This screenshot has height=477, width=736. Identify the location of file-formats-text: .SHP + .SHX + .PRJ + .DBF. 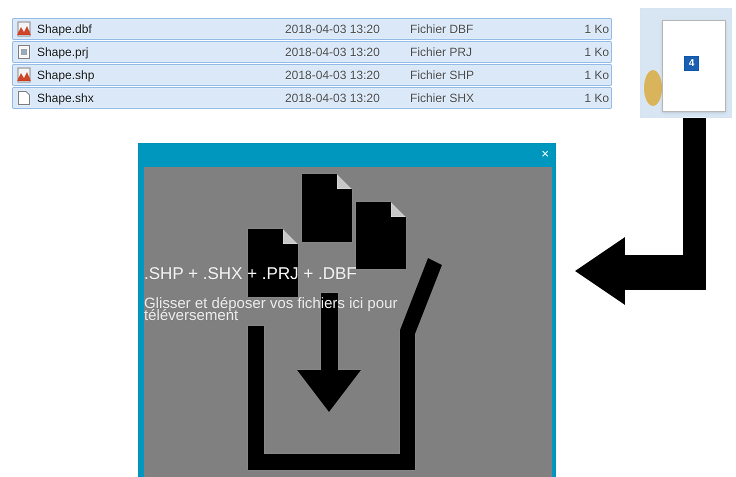
(250, 274).